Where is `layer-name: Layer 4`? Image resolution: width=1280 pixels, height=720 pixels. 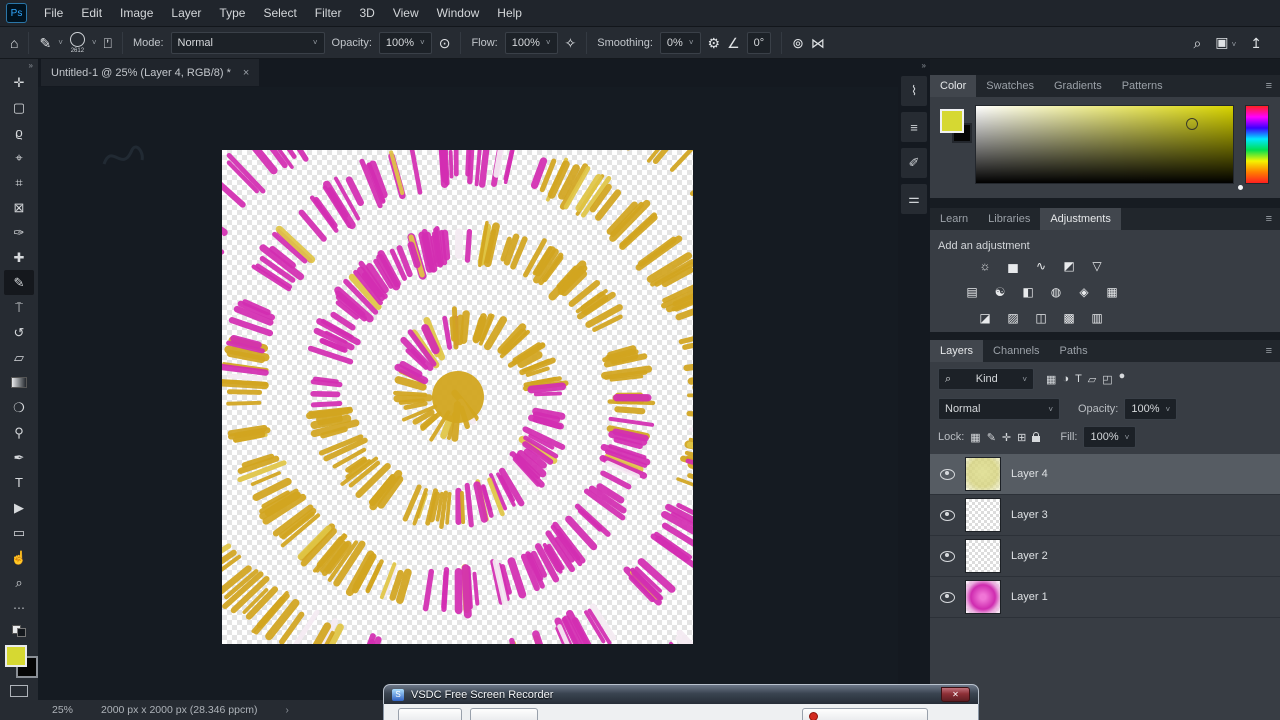
layer-name: Layer 4 is located at coordinates (1029, 474).